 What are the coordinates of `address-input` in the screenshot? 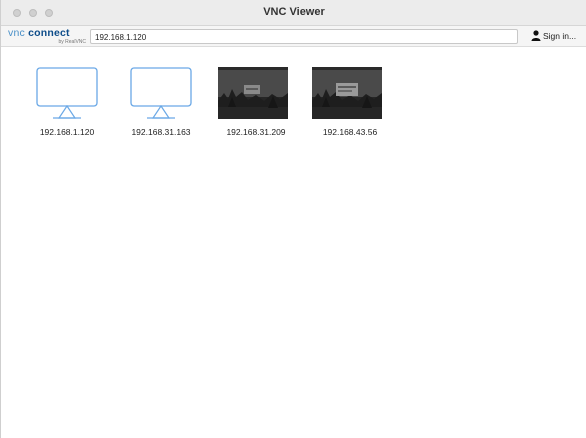 It's located at (304, 36).